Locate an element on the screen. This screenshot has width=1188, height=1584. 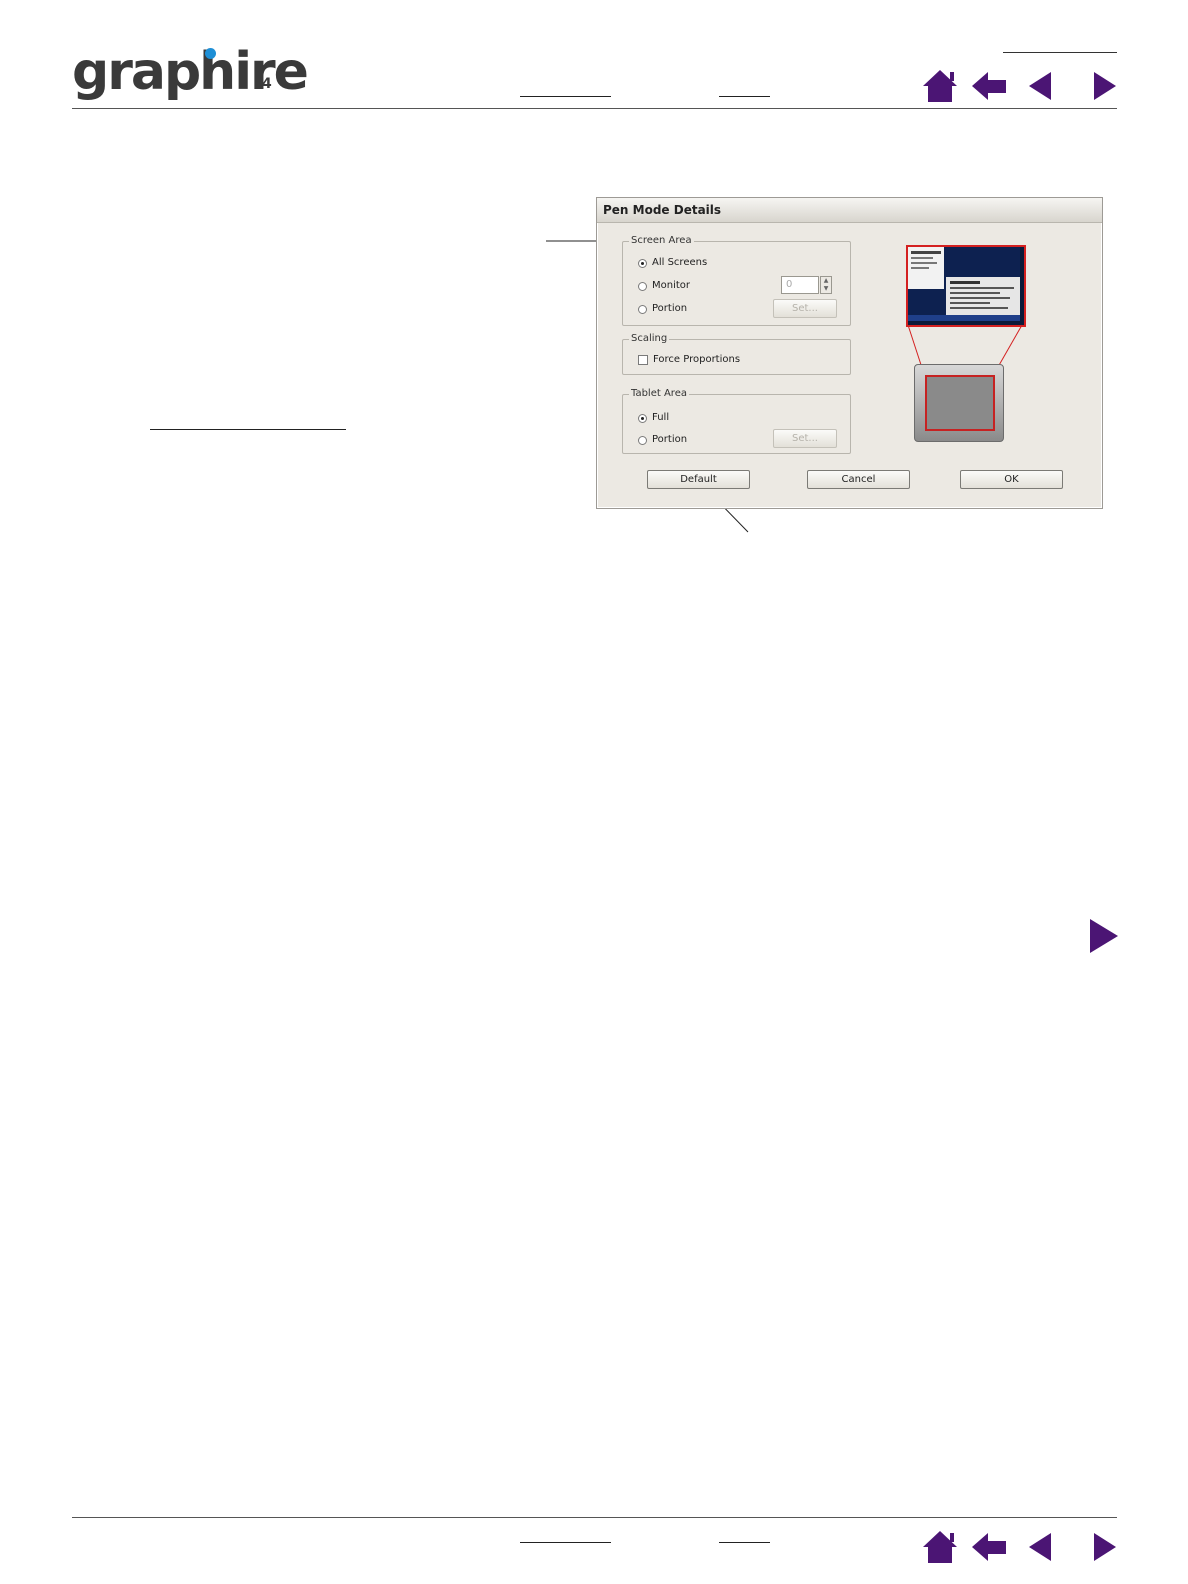
back-button-bottom is located at coordinates (990, 1547).